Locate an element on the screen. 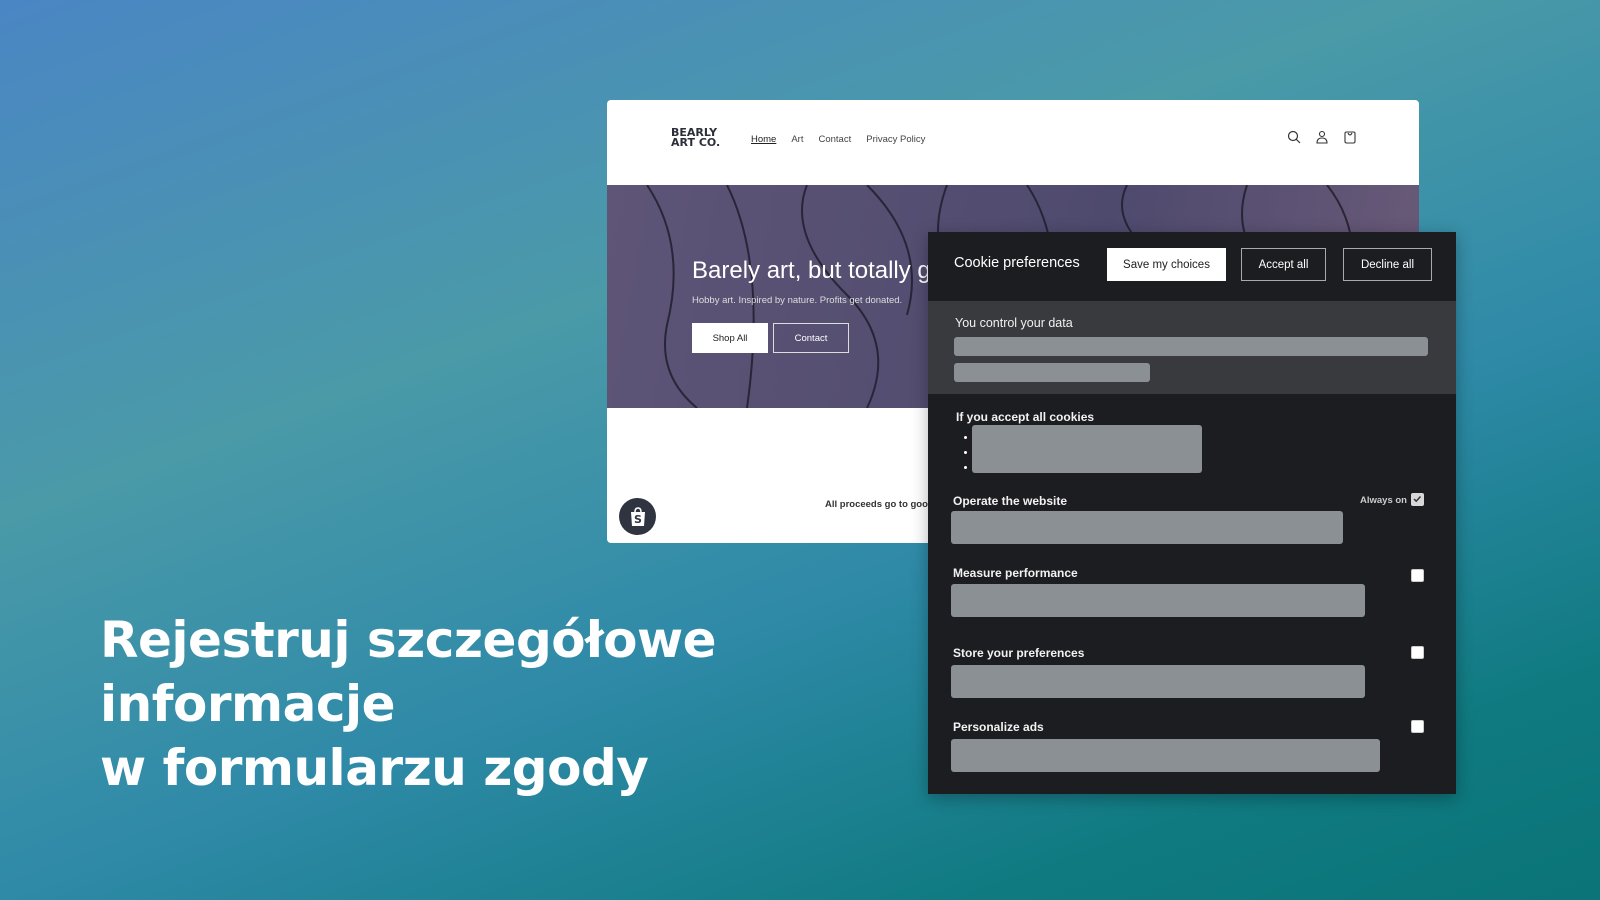  decline-all-button: Decline all is located at coordinates (1387, 264).